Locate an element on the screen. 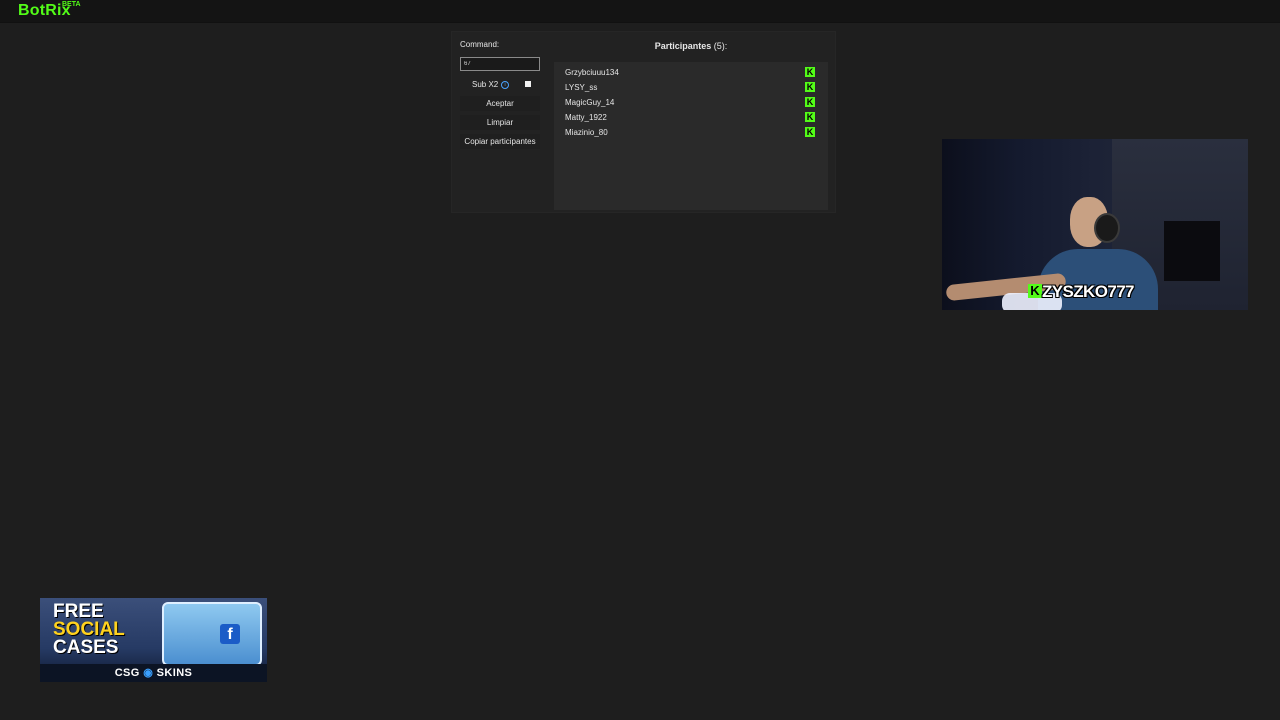 Image resolution: width=1280 pixels, height=720 pixels. list-item: LYSY_ss K is located at coordinates (691, 87).